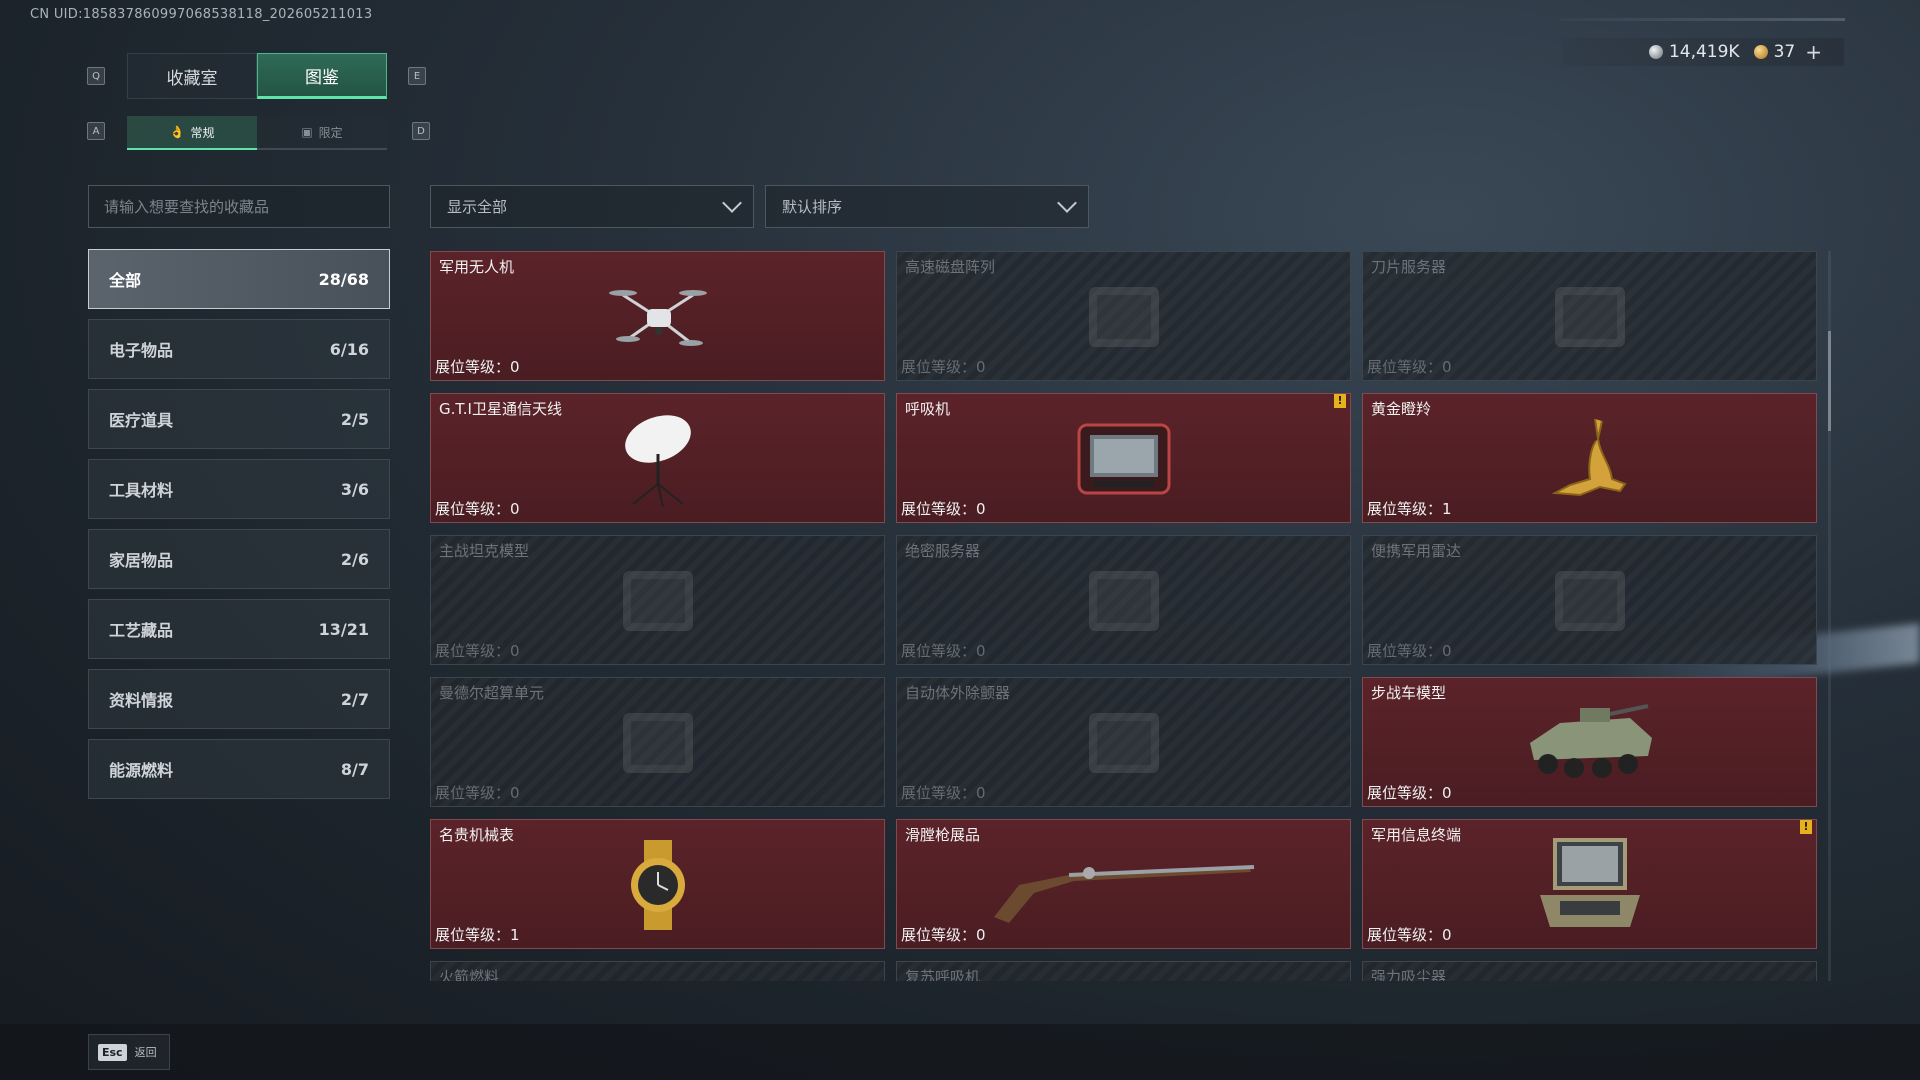  I want to click on card-title: 黄金瞪羚, so click(1401, 409).